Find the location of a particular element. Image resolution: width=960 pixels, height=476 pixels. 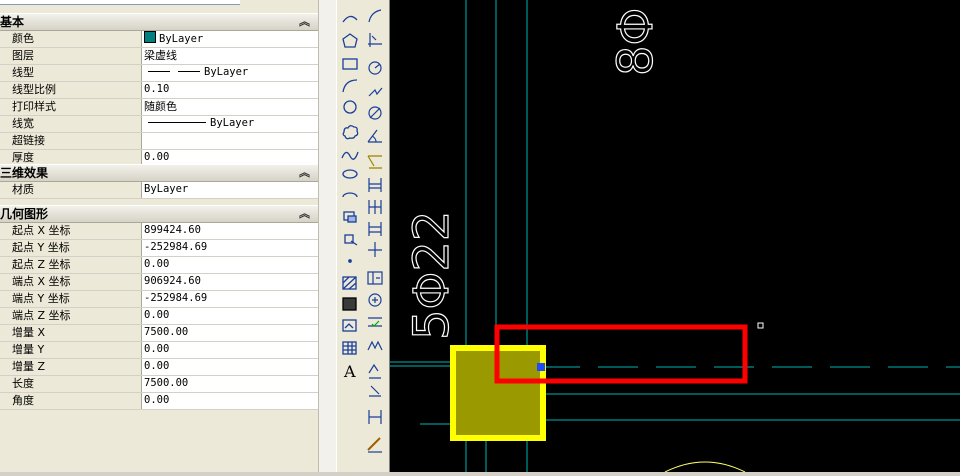

selection-dropdown is located at coordinates (120, 2).